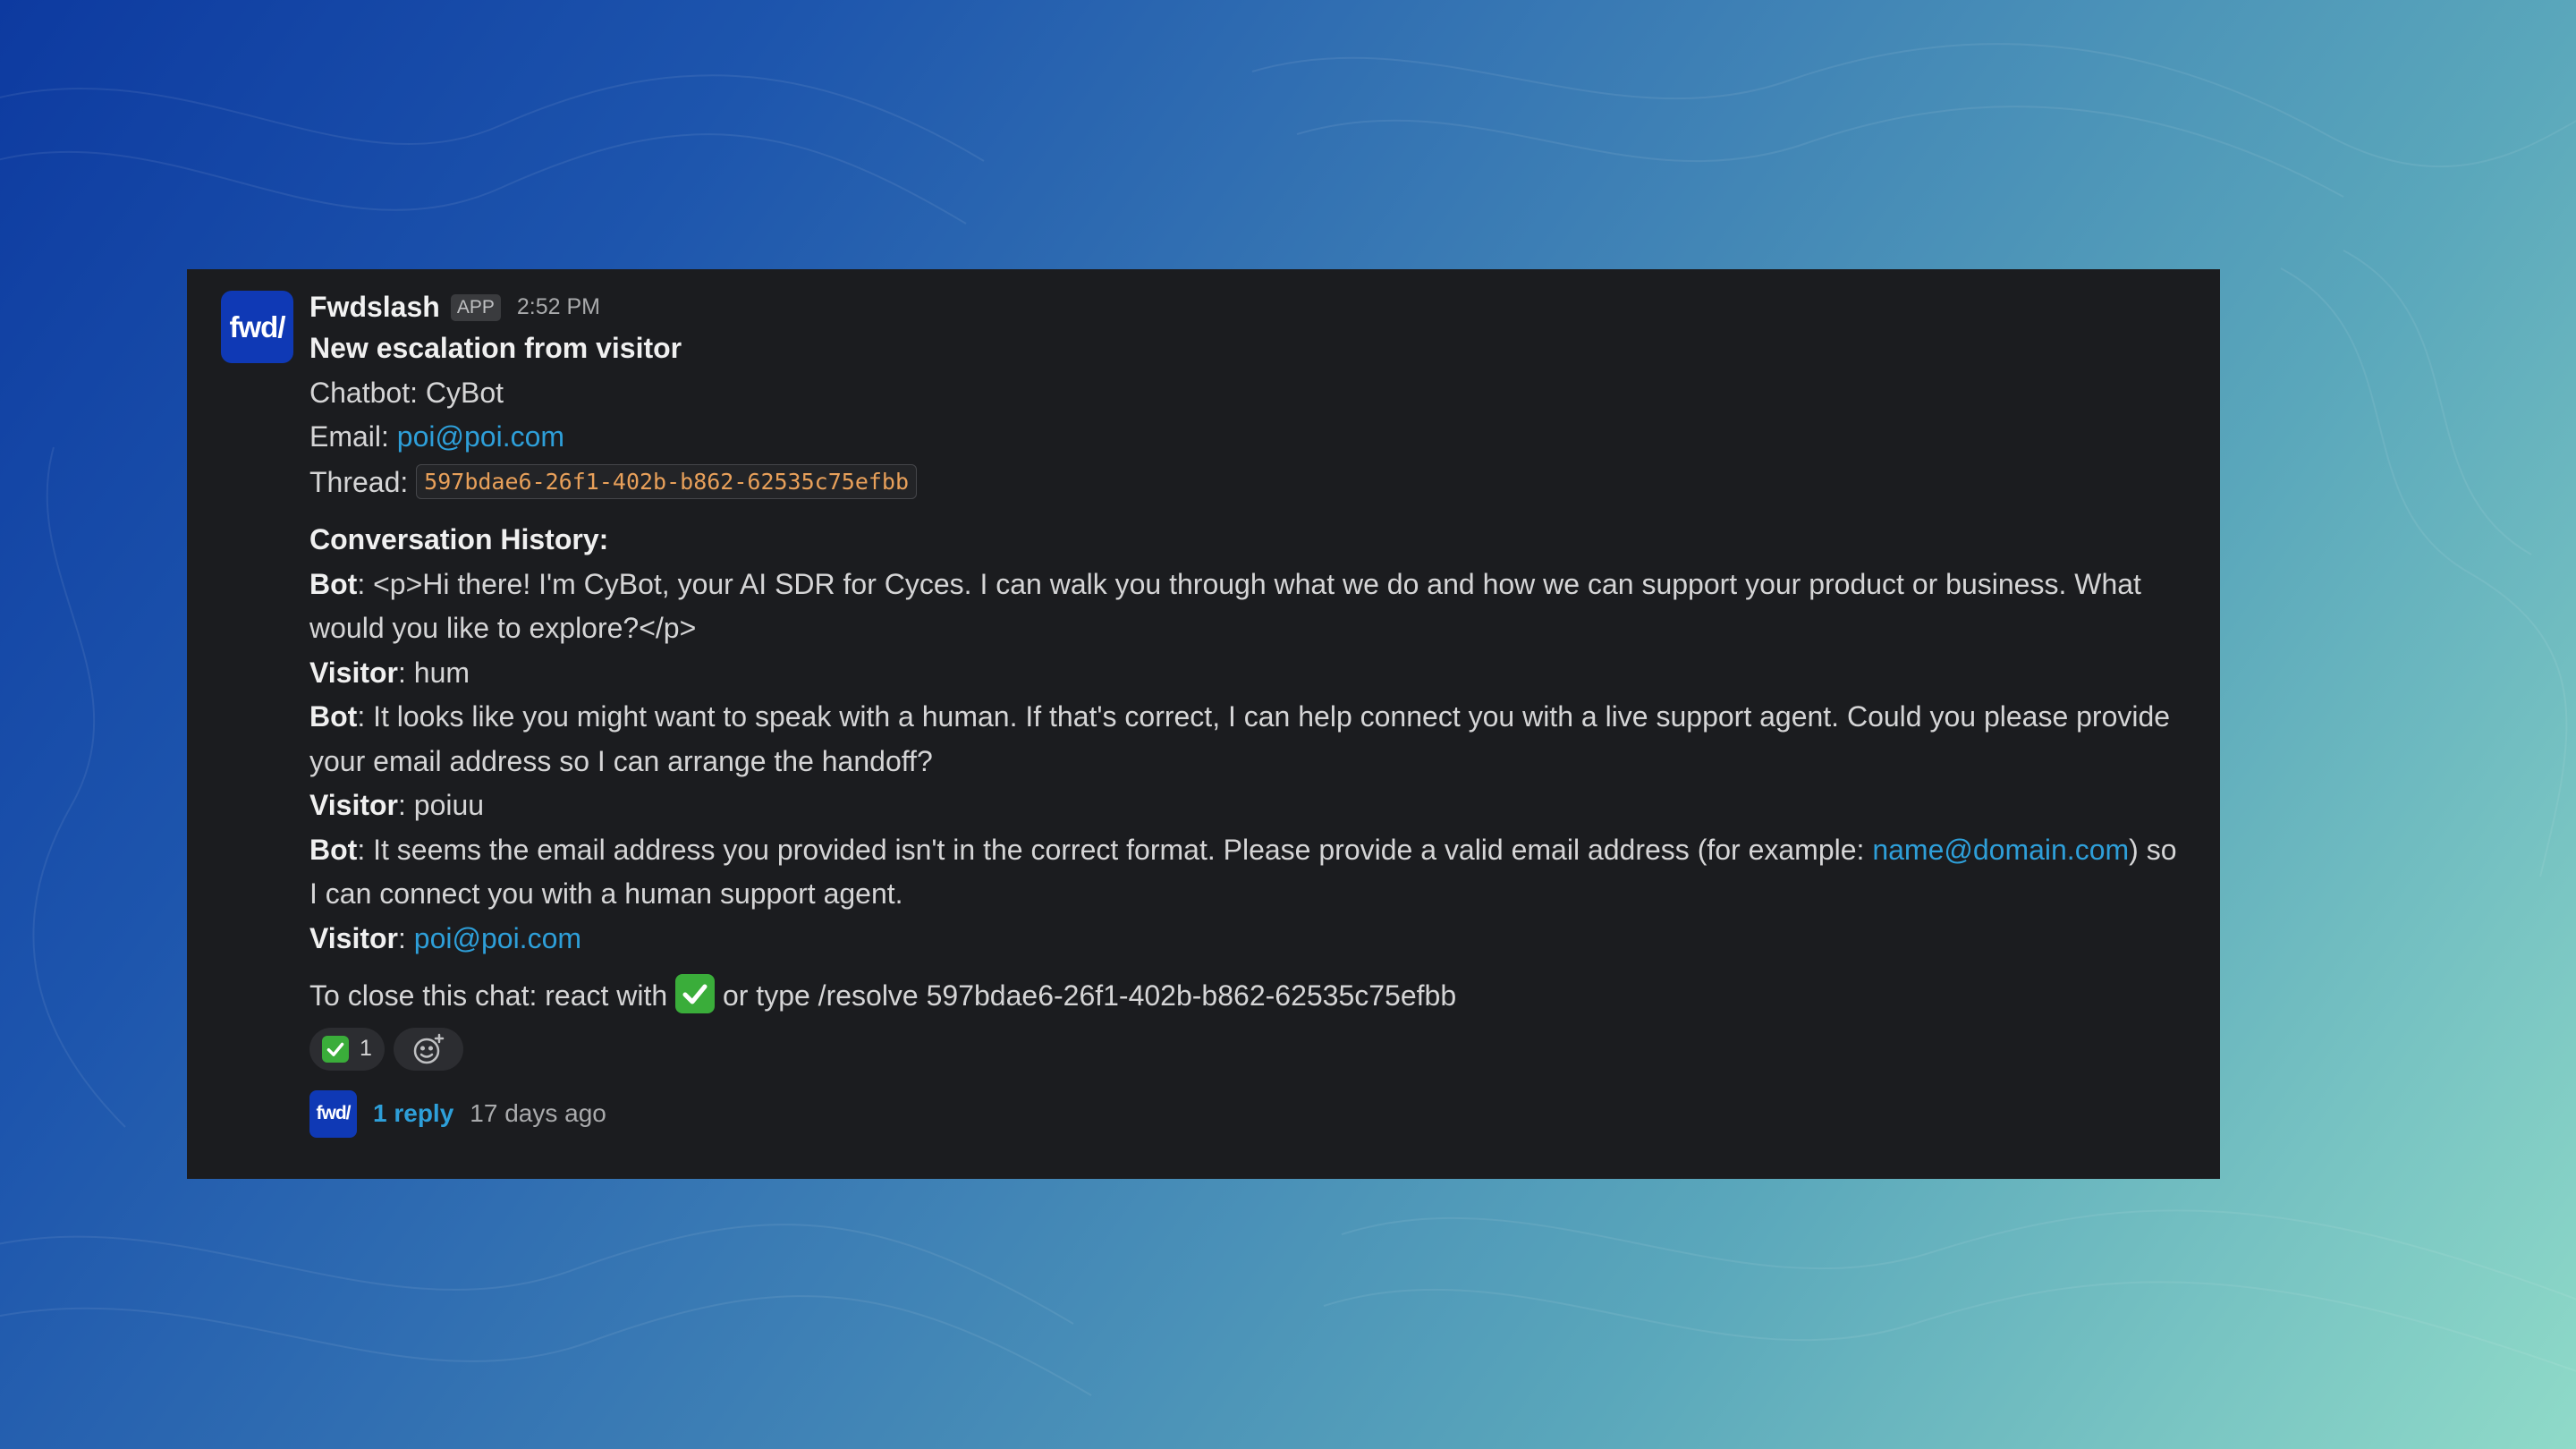 This screenshot has width=2576, height=1449. Describe the element at coordinates (558, 307) in the screenshot. I see `timestamp: 2:52 PM` at that location.